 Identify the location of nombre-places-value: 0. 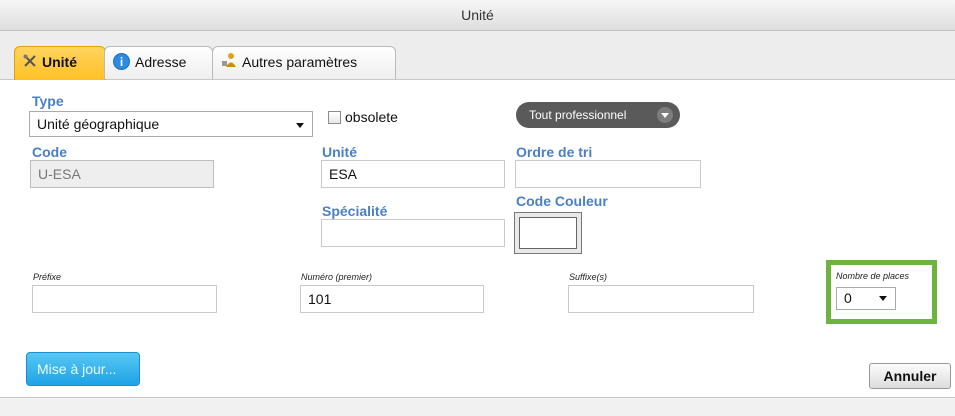
(848, 298).